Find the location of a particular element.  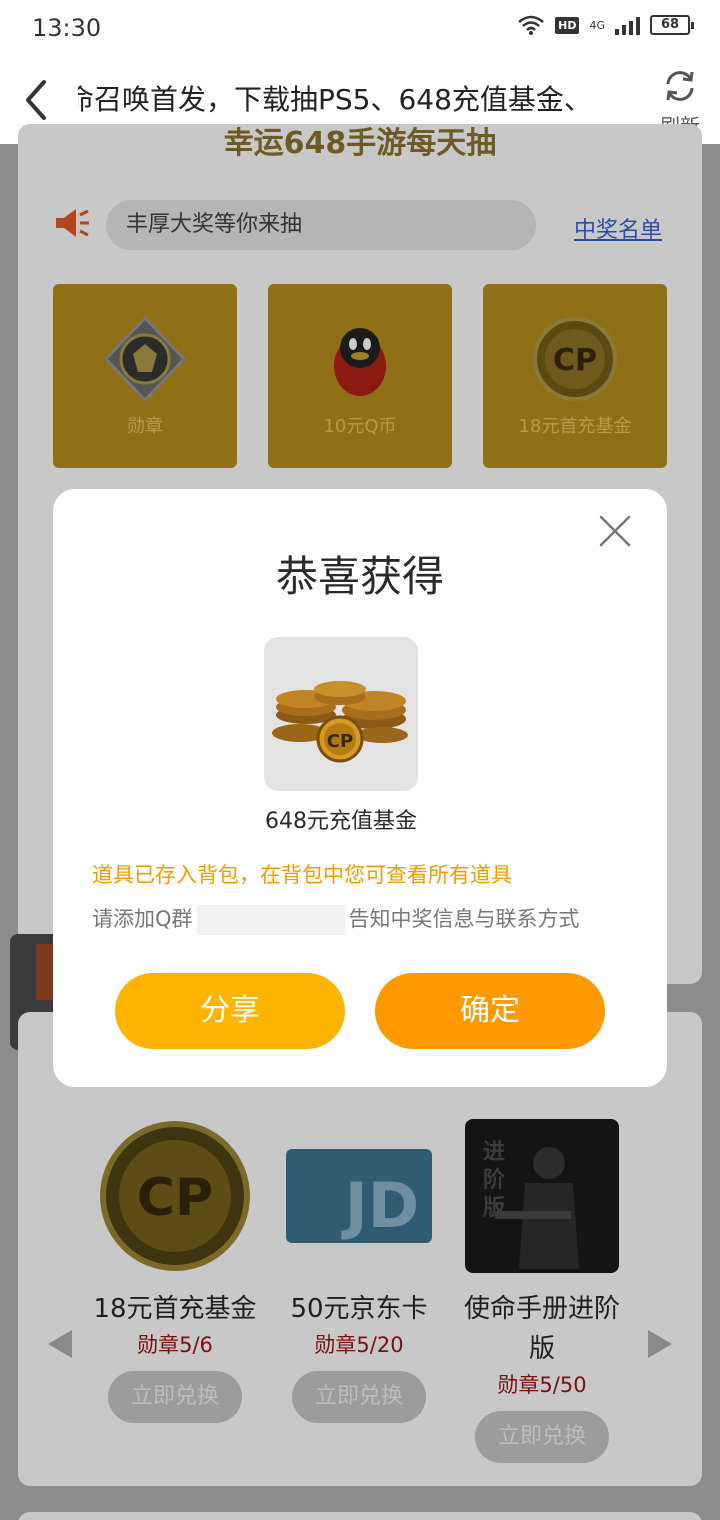

shop-item-price: 勋章5/50 is located at coordinates (542, 1385).